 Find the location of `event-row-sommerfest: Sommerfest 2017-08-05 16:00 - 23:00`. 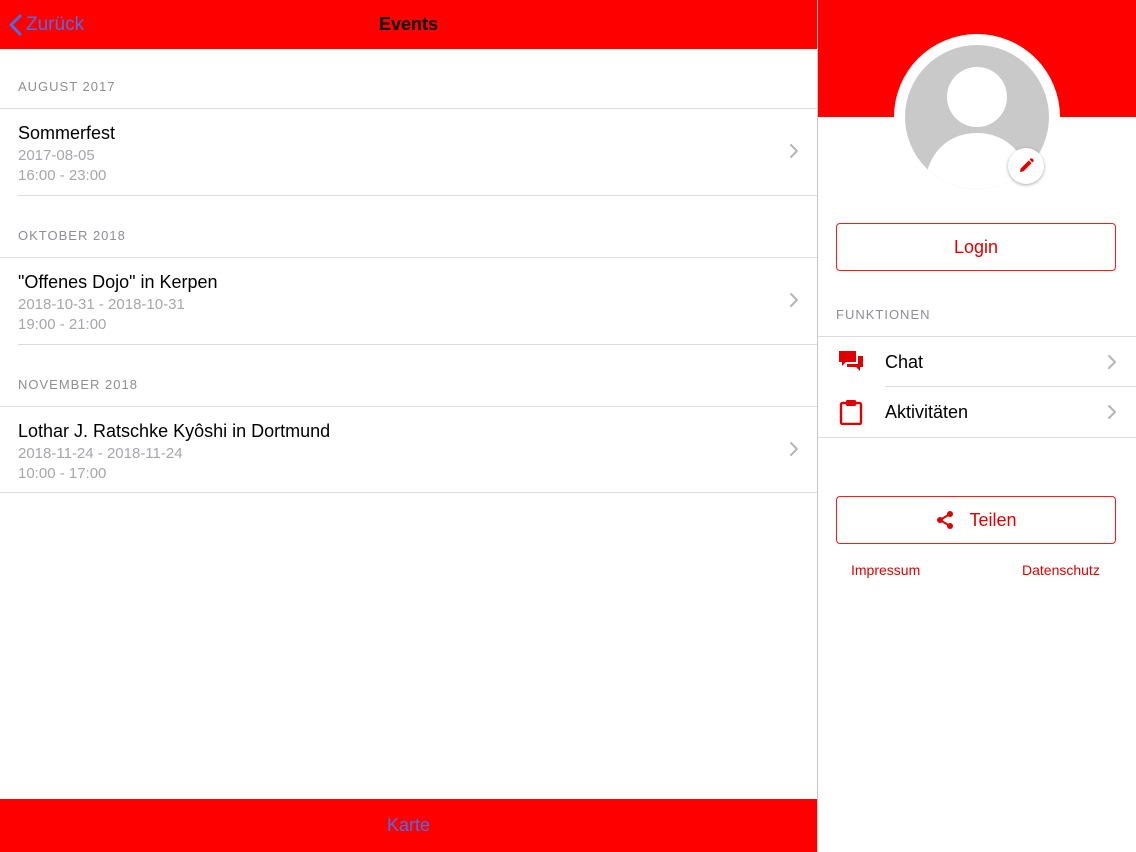

event-row-sommerfest: Sommerfest 2017-08-05 16:00 - 23:00 is located at coordinates (408, 152).